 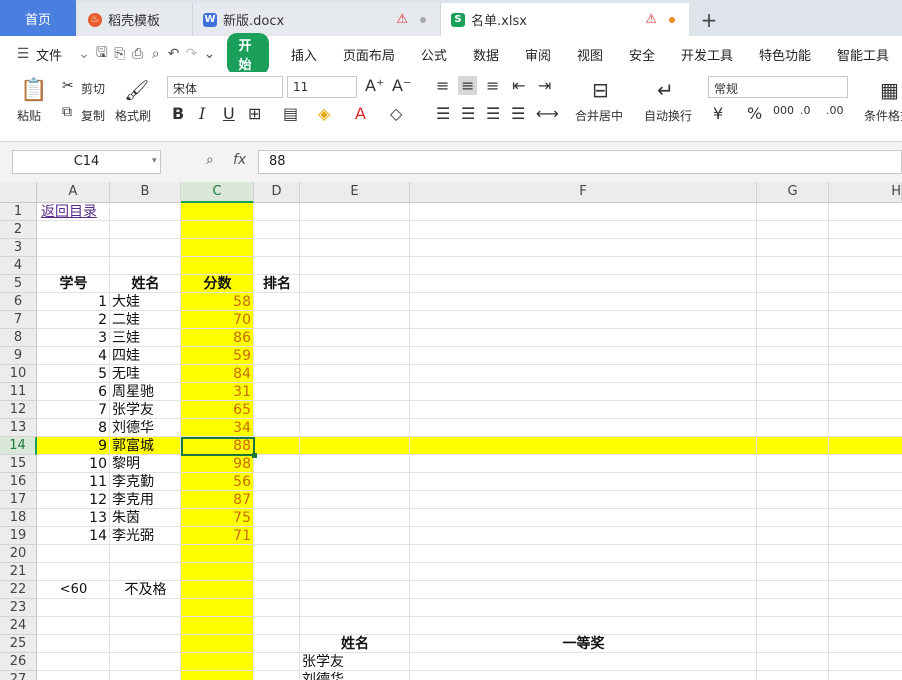 What do you see at coordinates (443, 113) in the screenshot?
I see `align-left-icon: ☰` at bounding box center [443, 113].